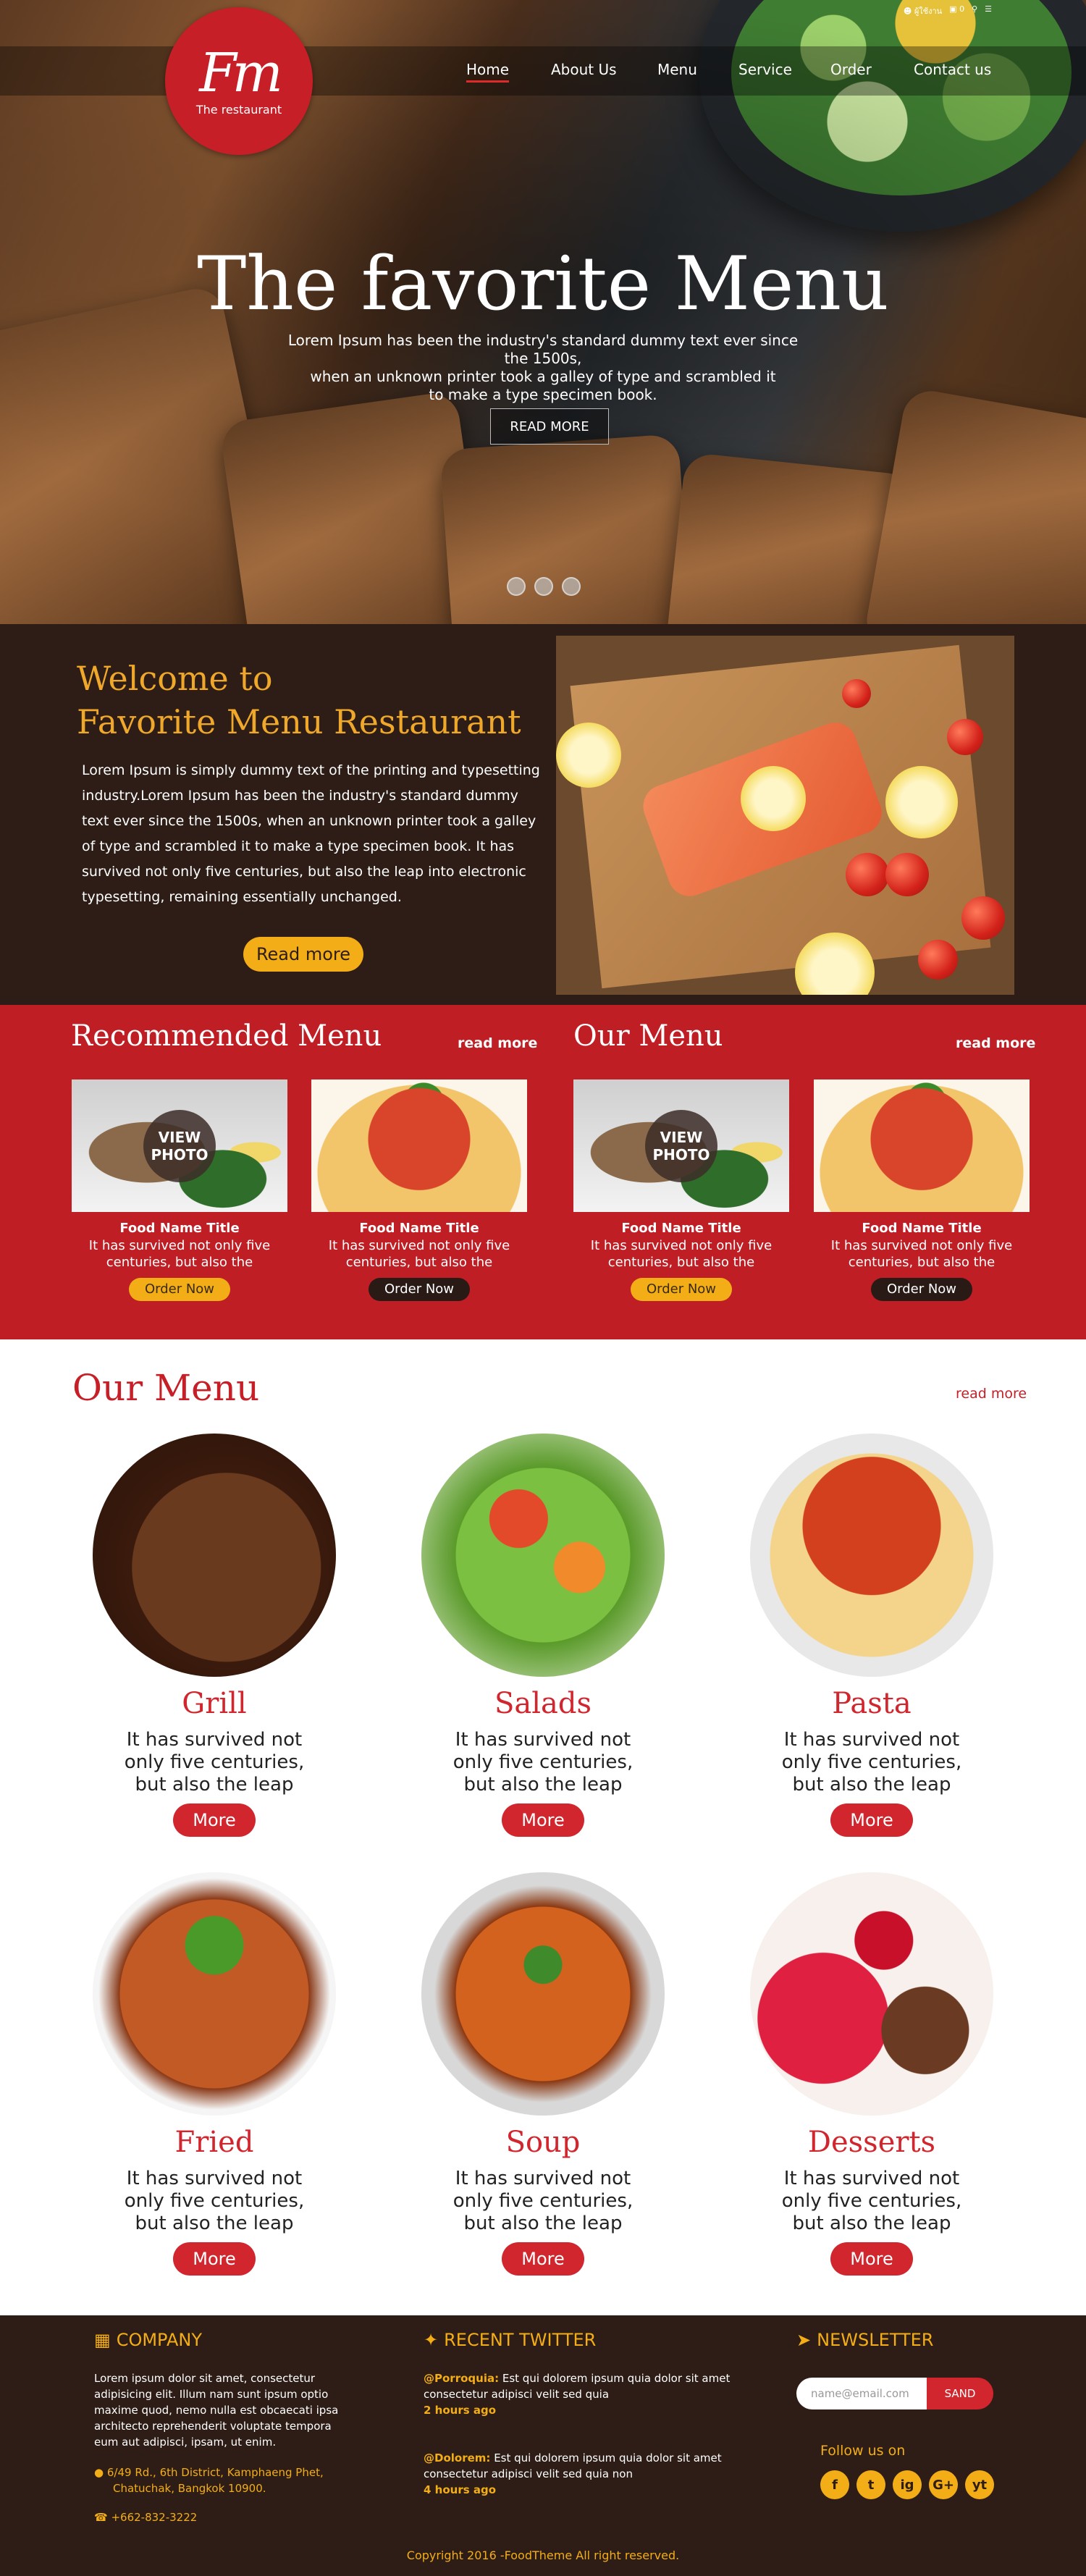 This screenshot has height=2576, width=1086. Describe the element at coordinates (952, 69) in the screenshot. I see `nav-item-contact-us: Contact us` at that location.